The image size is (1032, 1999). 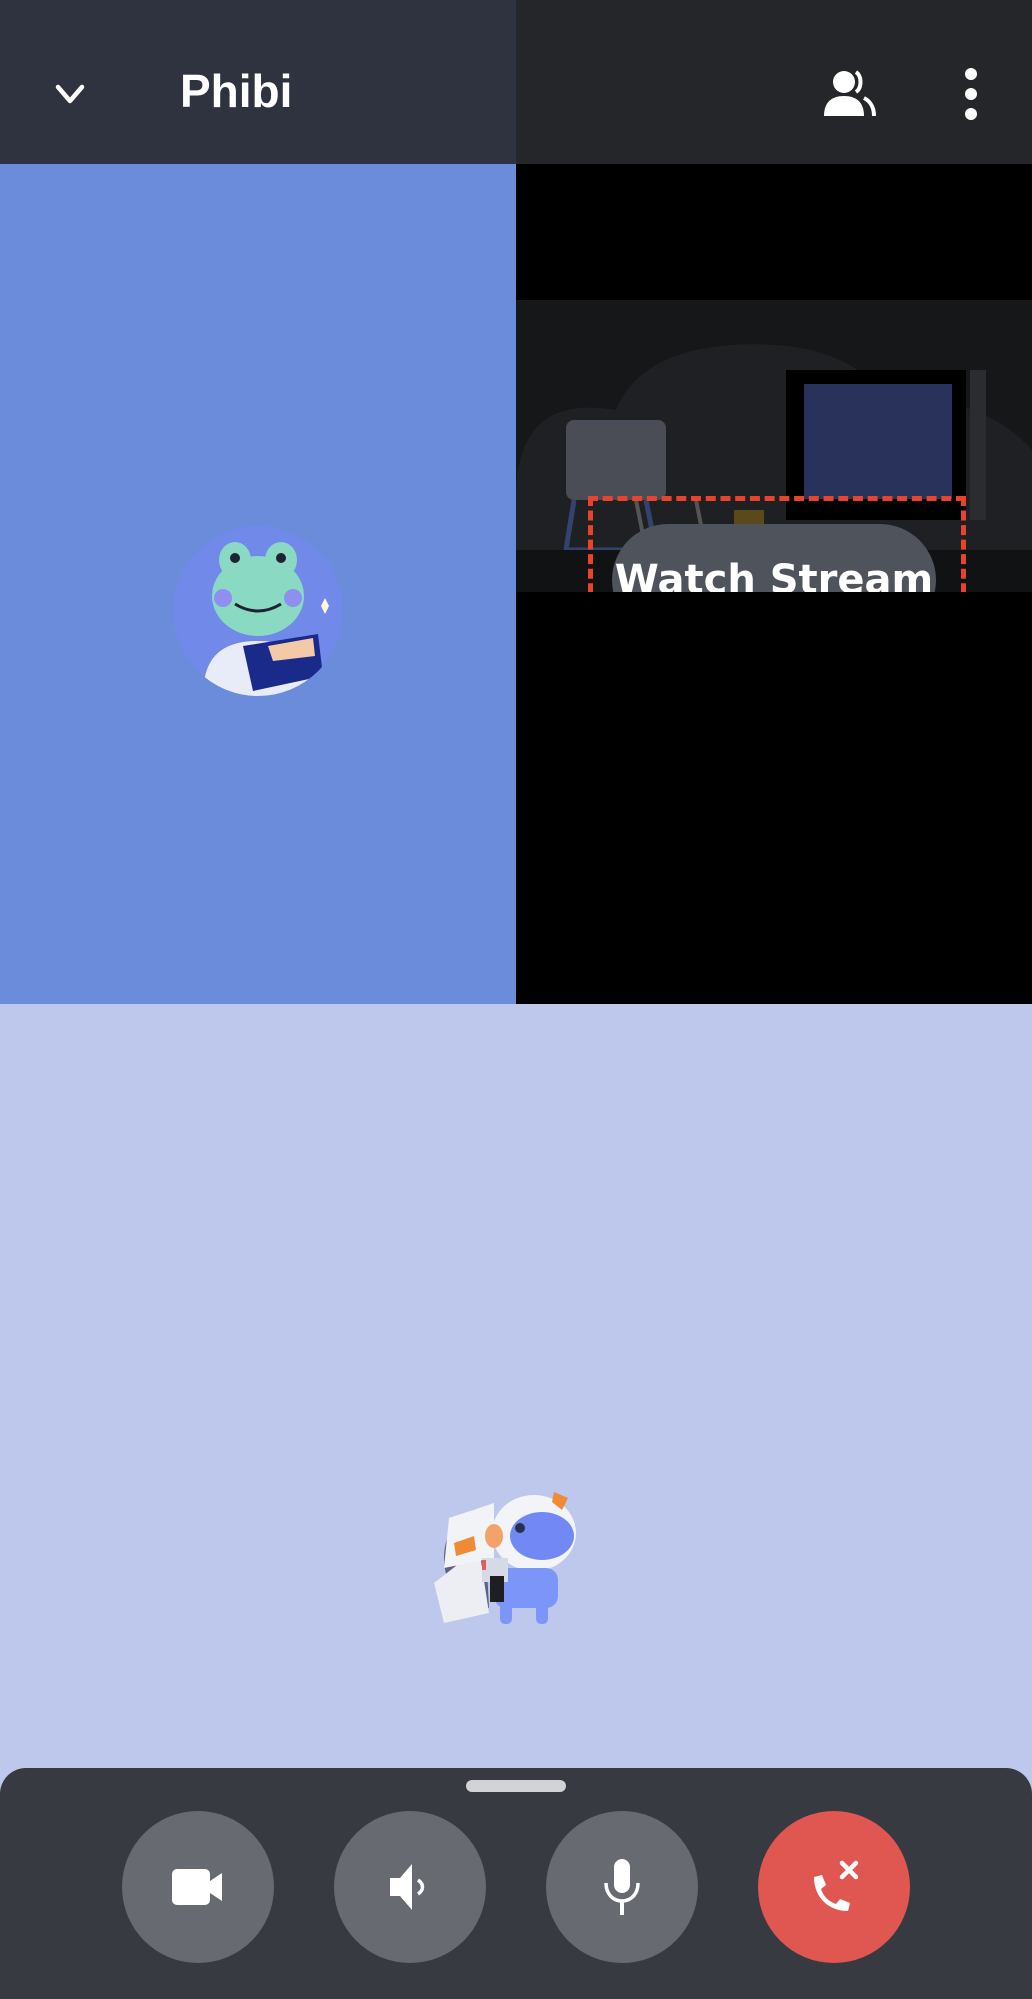 What do you see at coordinates (774, 82) in the screenshot?
I see `header-actions` at bounding box center [774, 82].